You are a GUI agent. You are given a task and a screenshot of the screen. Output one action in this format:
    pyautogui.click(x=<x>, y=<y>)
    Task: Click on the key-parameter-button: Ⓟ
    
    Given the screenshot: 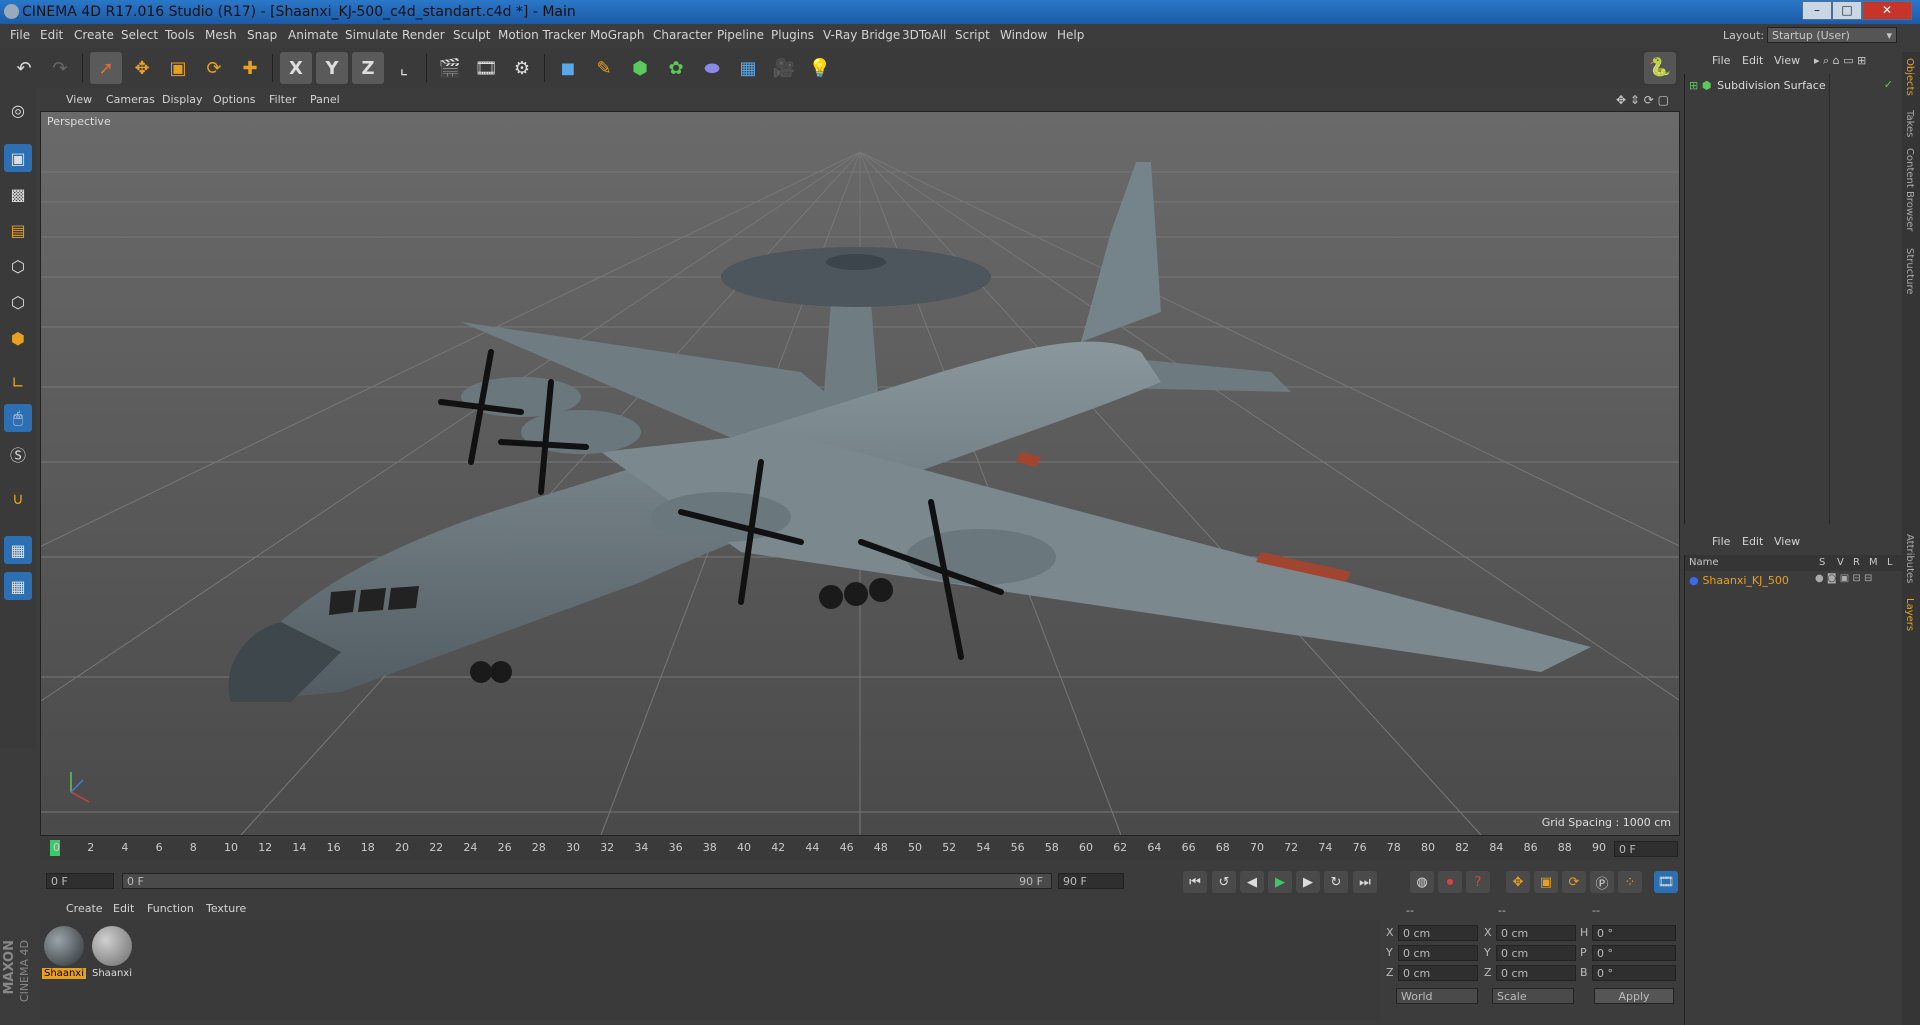 What is the action you would take?
    pyautogui.click(x=1602, y=882)
    